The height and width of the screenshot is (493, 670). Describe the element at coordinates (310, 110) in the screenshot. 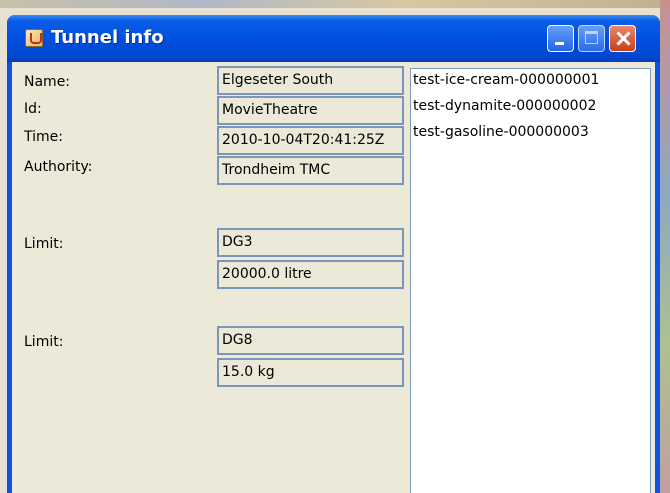

I see `id-field: MovieTheatre` at that location.